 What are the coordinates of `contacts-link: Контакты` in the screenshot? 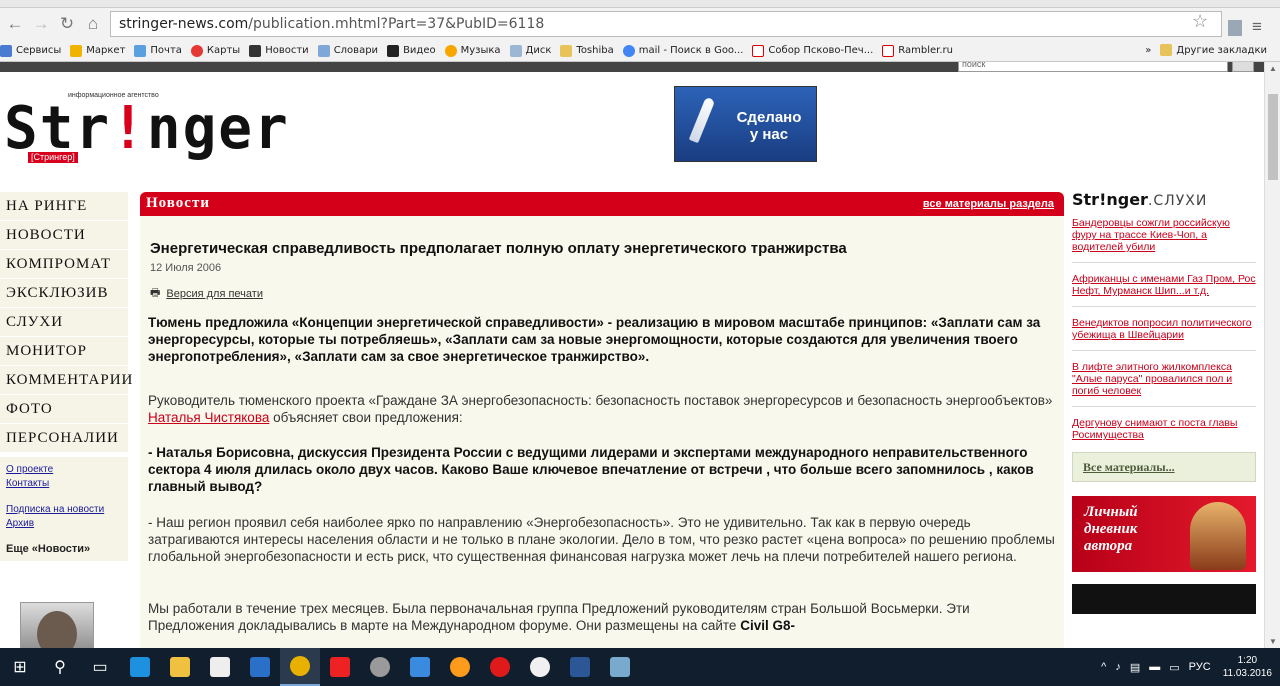 It's located at (64, 484).